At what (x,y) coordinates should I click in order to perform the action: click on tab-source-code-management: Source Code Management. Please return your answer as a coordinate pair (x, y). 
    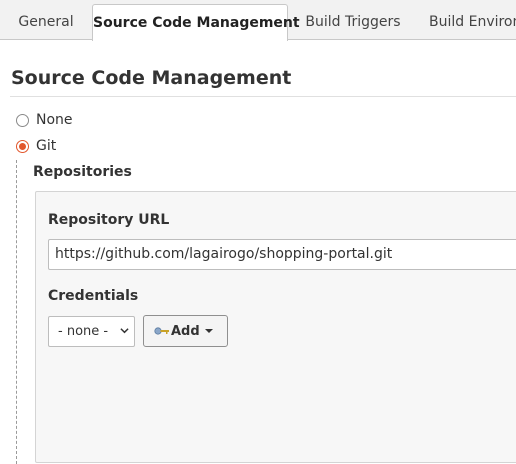
    Looking at the image, I should click on (196, 22).